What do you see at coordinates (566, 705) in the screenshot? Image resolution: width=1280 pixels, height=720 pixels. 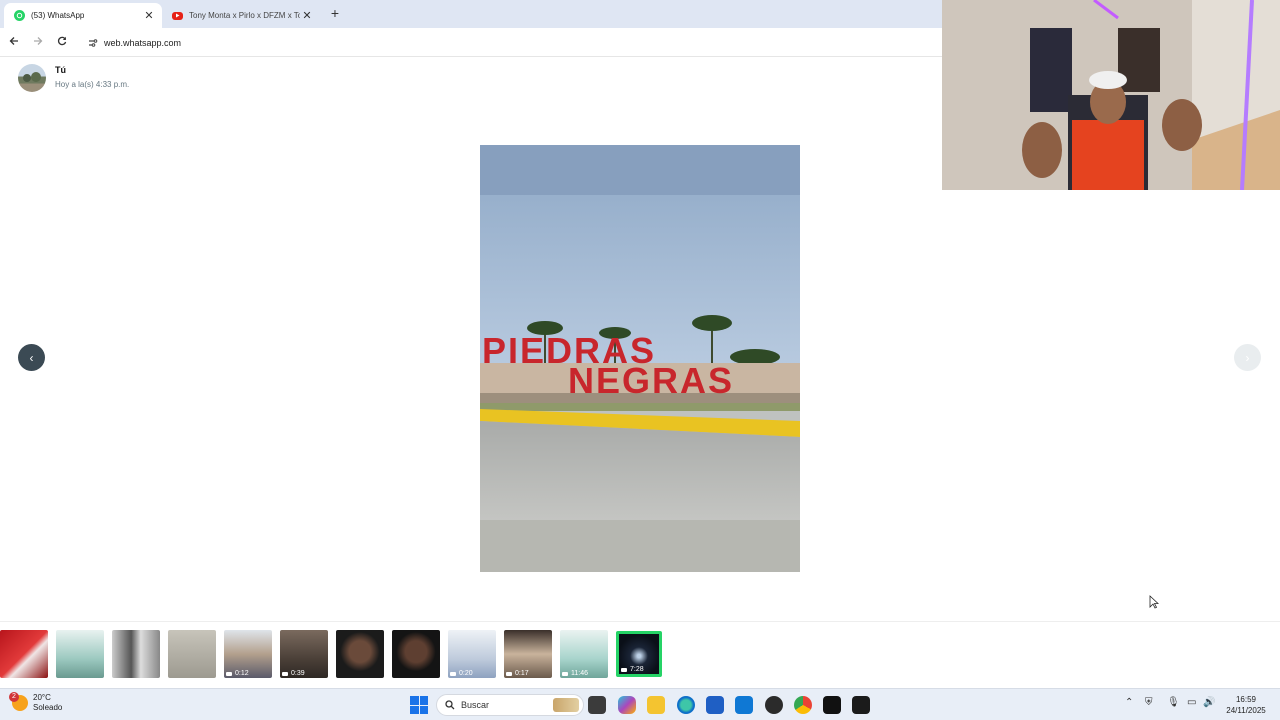 I see `search-highlight-icon` at bounding box center [566, 705].